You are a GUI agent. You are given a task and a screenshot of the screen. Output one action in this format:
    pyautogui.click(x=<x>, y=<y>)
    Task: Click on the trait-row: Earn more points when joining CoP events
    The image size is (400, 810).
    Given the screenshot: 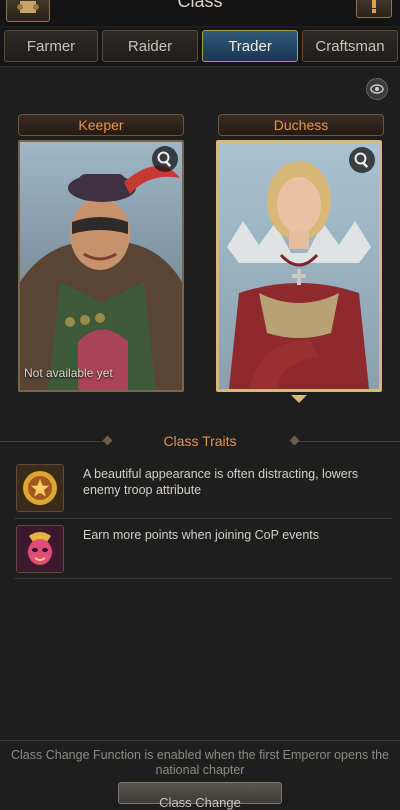 What is the action you would take?
    pyautogui.click(x=203, y=553)
    